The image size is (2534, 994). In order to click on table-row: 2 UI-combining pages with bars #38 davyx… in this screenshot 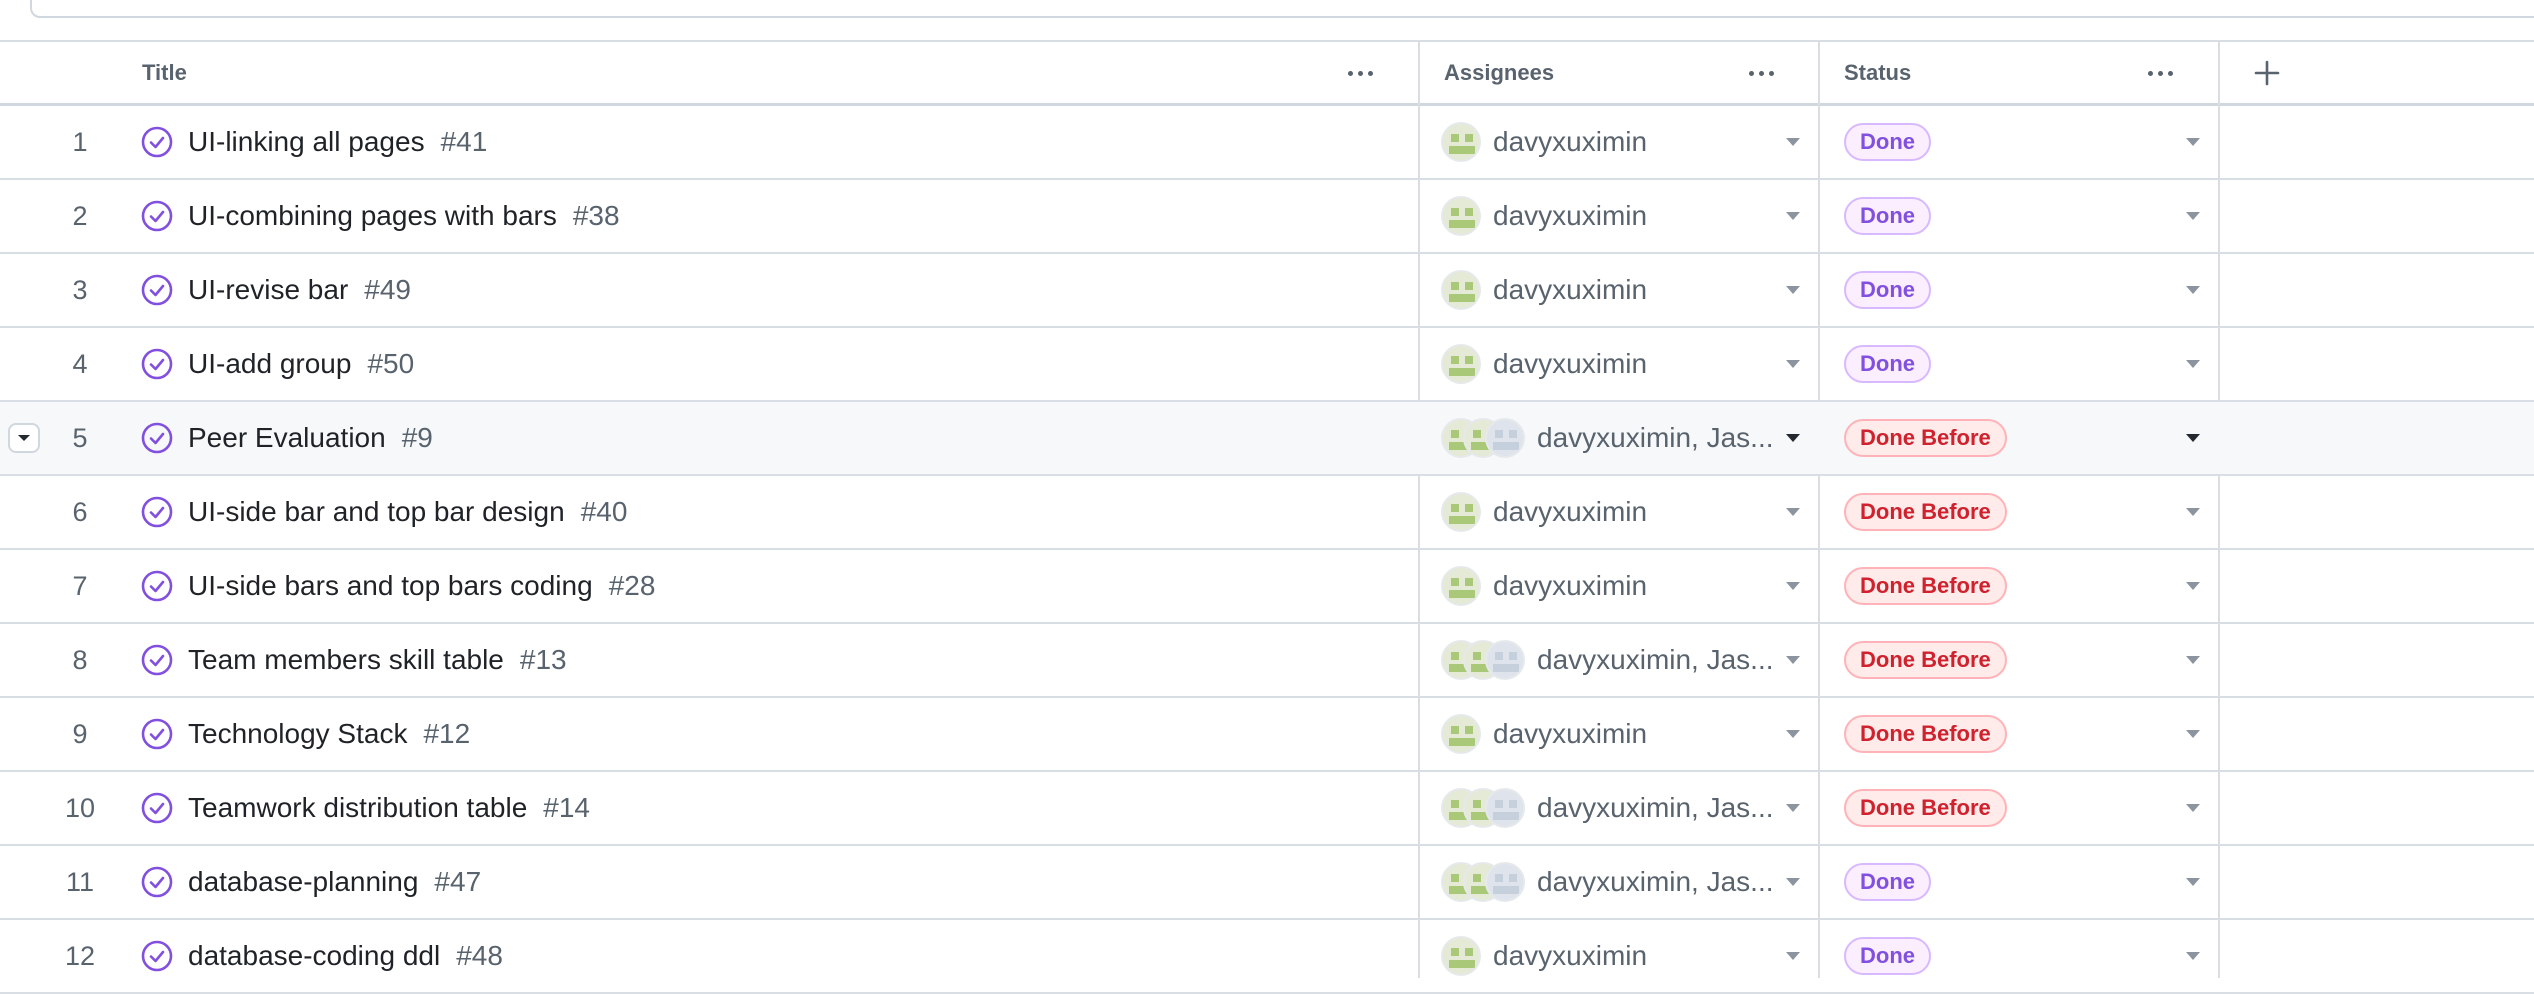, I will do `click(1267, 217)`.